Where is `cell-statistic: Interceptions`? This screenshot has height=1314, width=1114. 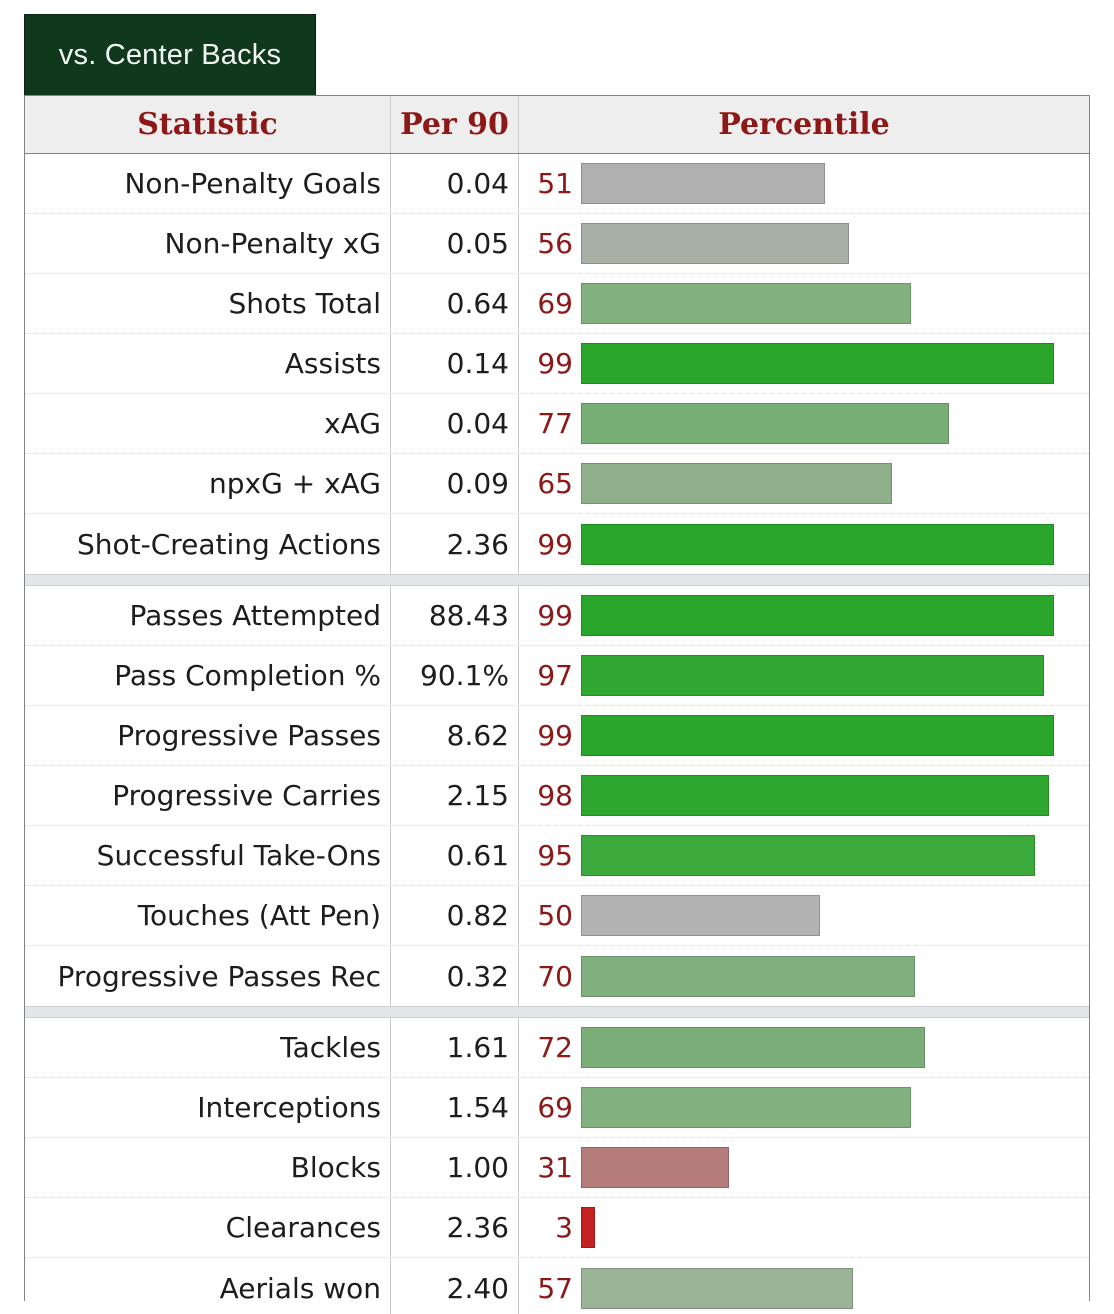
cell-statistic: Interceptions is located at coordinates (208, 1107).